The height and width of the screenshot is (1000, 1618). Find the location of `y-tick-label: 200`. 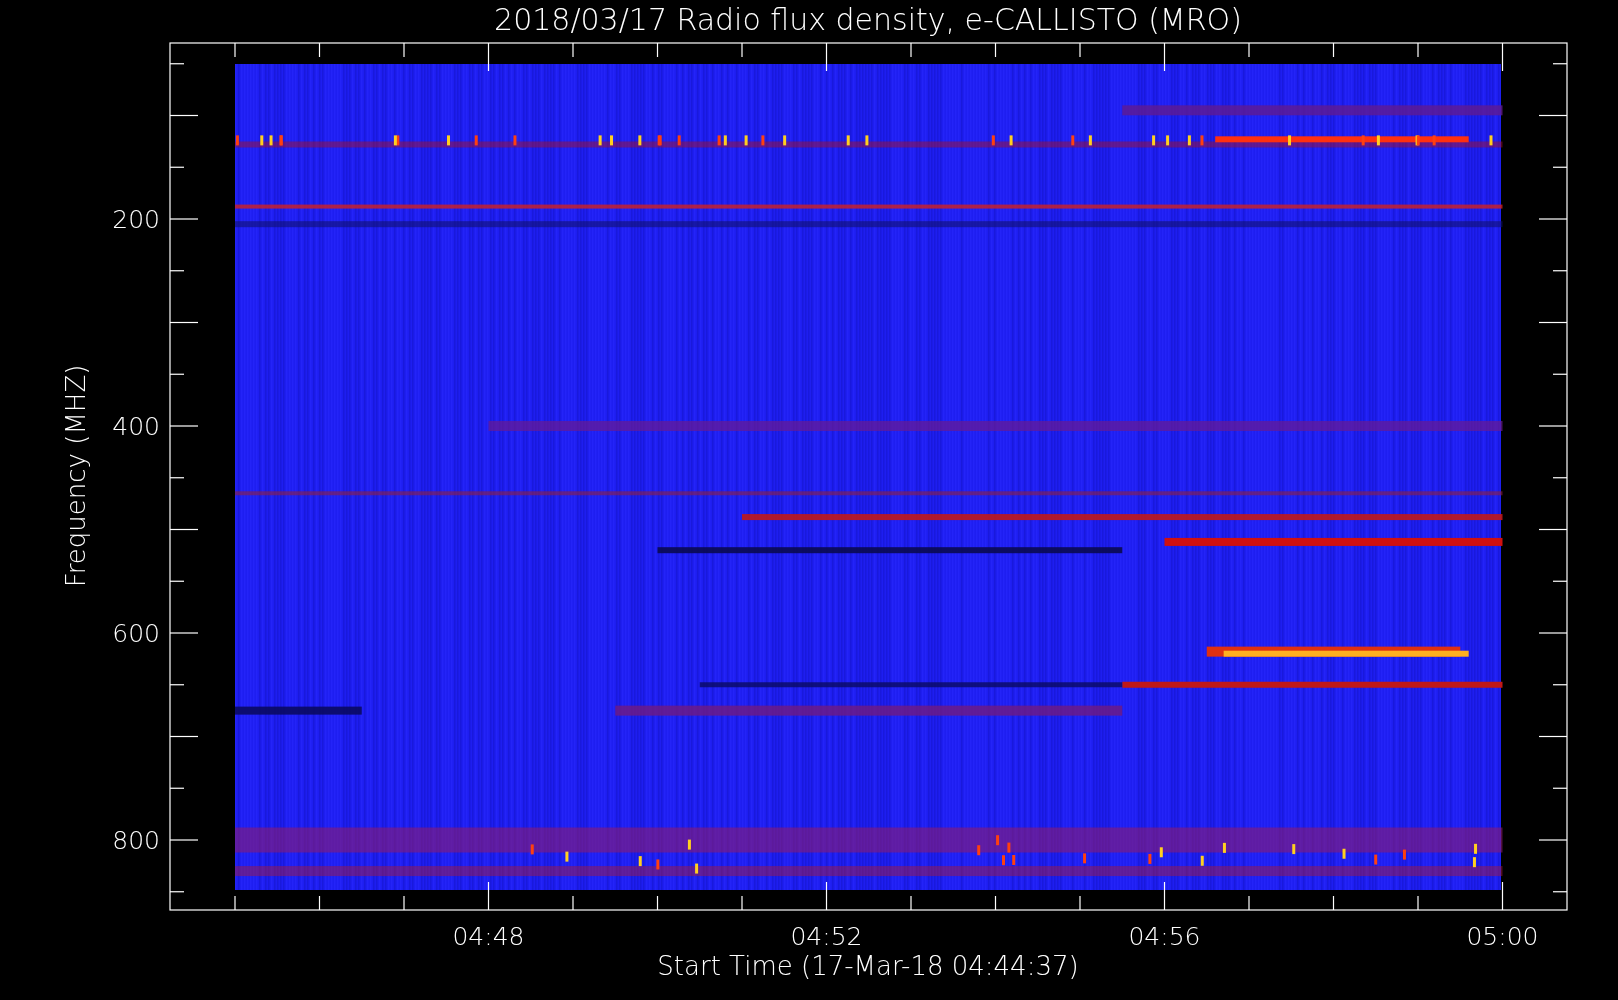

y-tick-label: 200 is located at coordinates (136, 219).